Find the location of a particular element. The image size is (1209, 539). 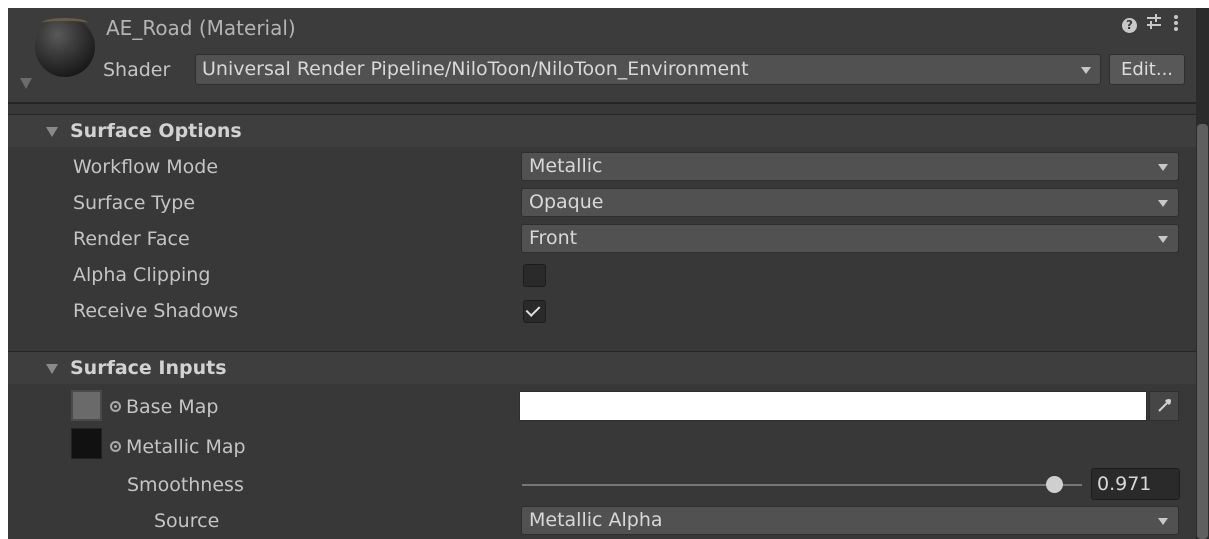

base-map-row: Base Map is located at coordinates (164, 407).